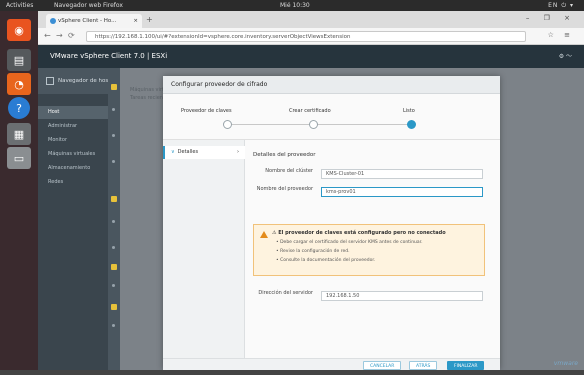  What do you see at coordinates (402, 296) in the screenshot?
I see `server-address-input: 192.168.1.50` at bounding box center [402, 296].